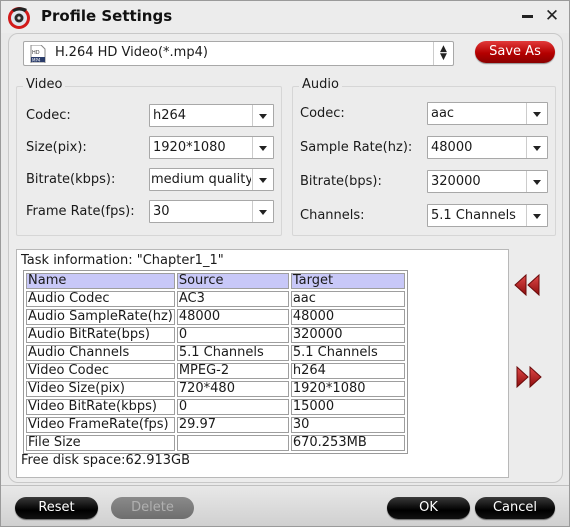 This screenshot has width=570, height=527. Describe the element at coordinates (232, 317) in the screenshot. I see `cell-source: 48000` at that location.